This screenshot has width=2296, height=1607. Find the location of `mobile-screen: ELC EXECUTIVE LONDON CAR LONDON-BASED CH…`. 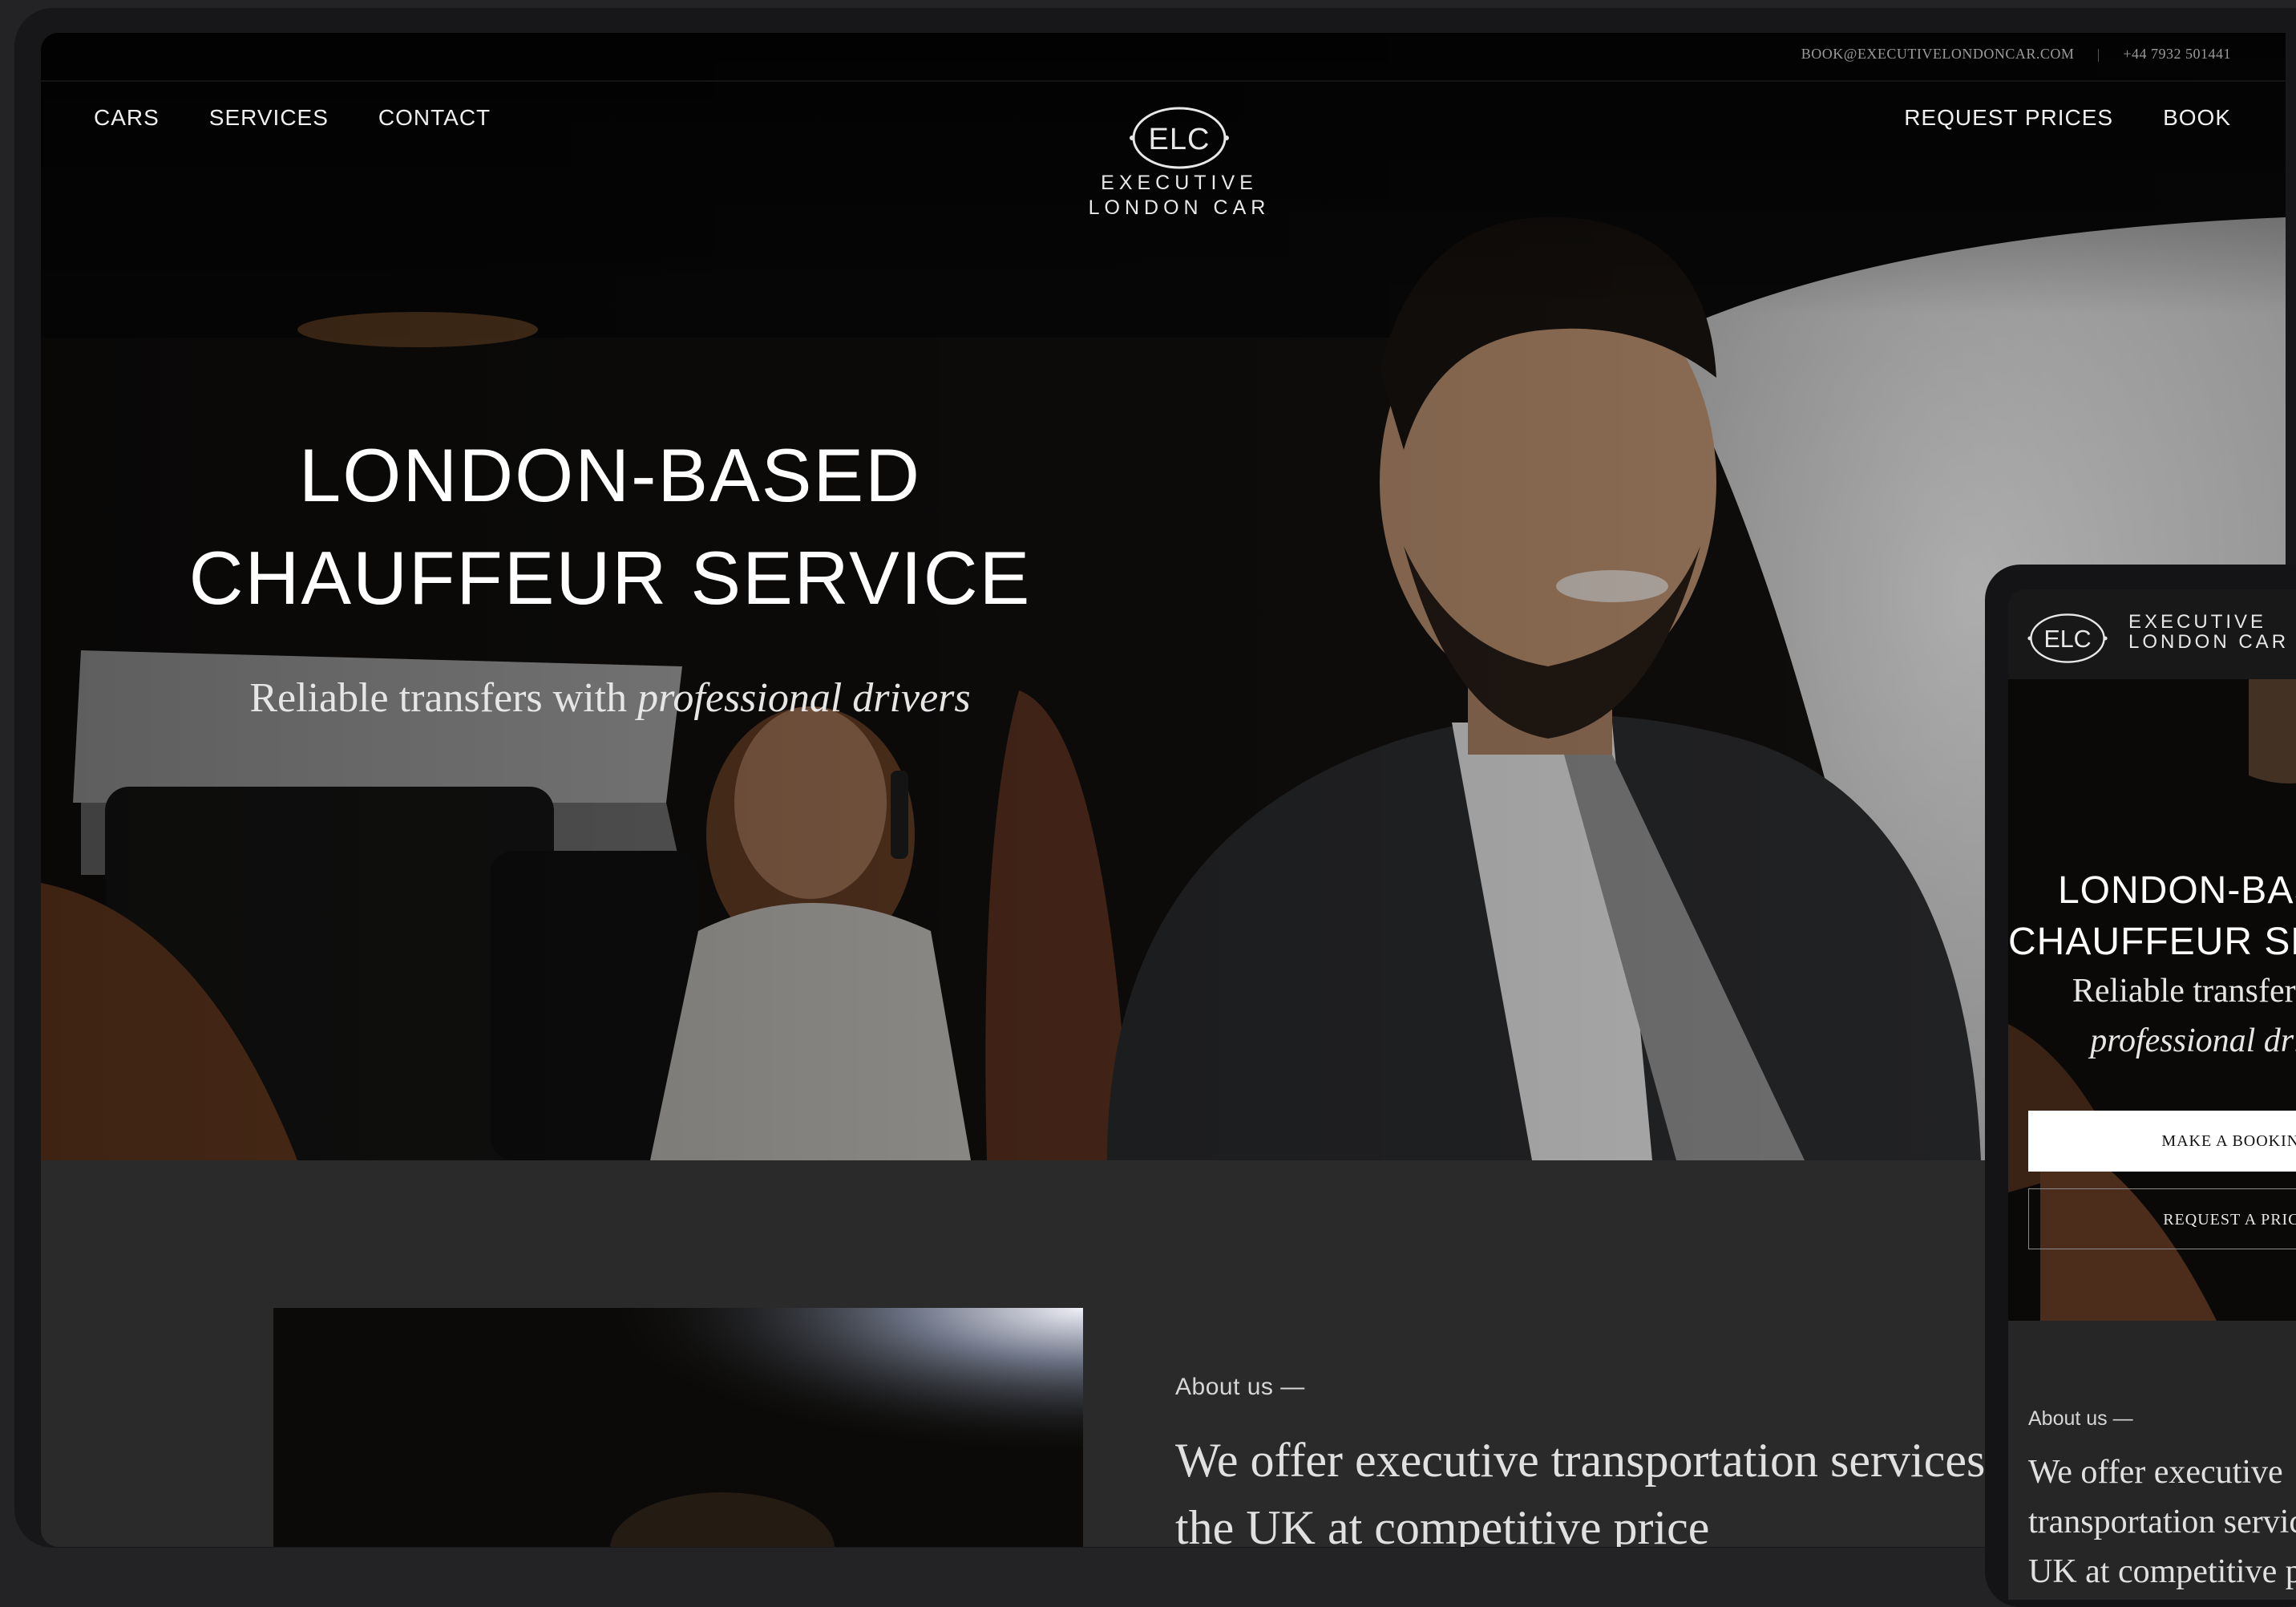

mobile-screen: ELC EXECUTIVE LONDON CAR LONDON-BASED CH… is located at coordinates (2152, 1094).